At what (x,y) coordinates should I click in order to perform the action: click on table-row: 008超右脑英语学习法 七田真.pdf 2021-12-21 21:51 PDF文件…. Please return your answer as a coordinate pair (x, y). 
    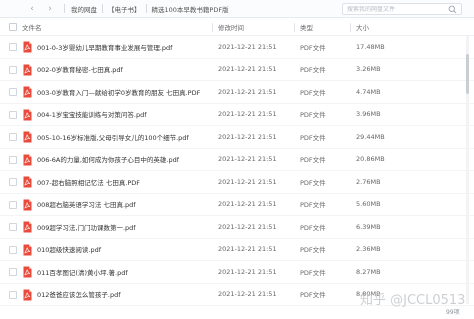
    Looking at the image, I should click on (237, 205).